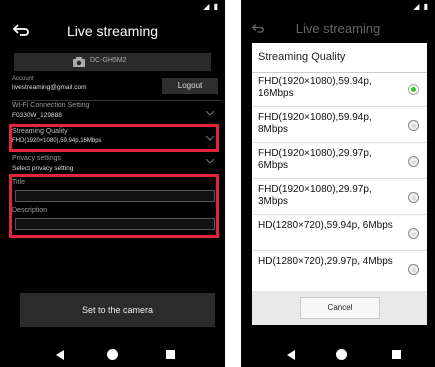 The height and width of the screenshot is (367, 435). I want to click on quality-option: FHD(1920×1080),29.97p, 3Mbps, so click(339, 198).